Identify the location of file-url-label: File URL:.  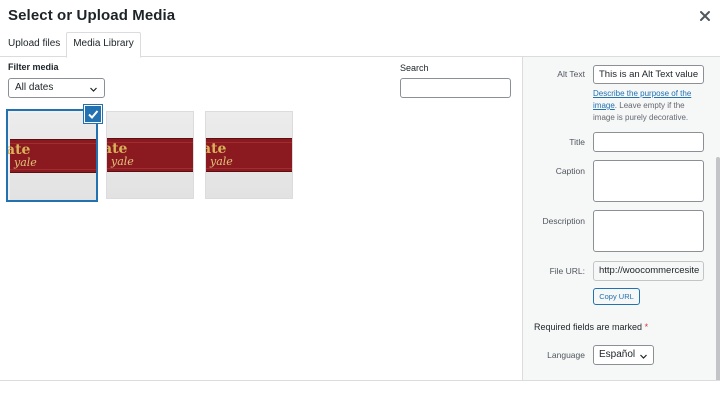
(567, 271).